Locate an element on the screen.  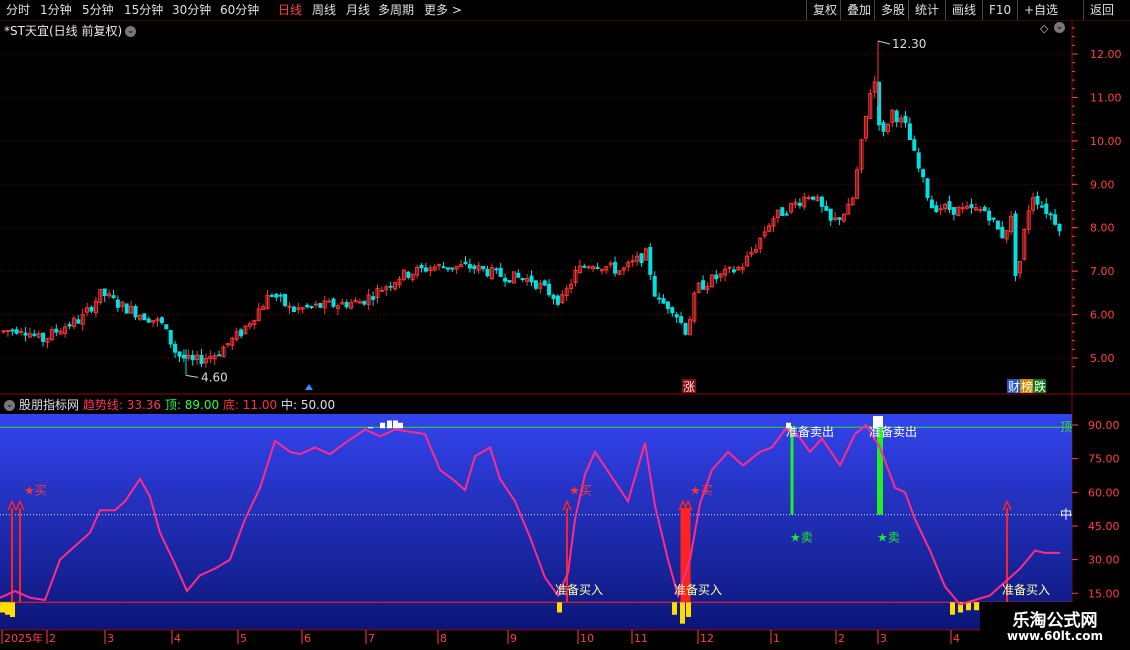
die-label: 跌 is located at coordinates (1040, 386).